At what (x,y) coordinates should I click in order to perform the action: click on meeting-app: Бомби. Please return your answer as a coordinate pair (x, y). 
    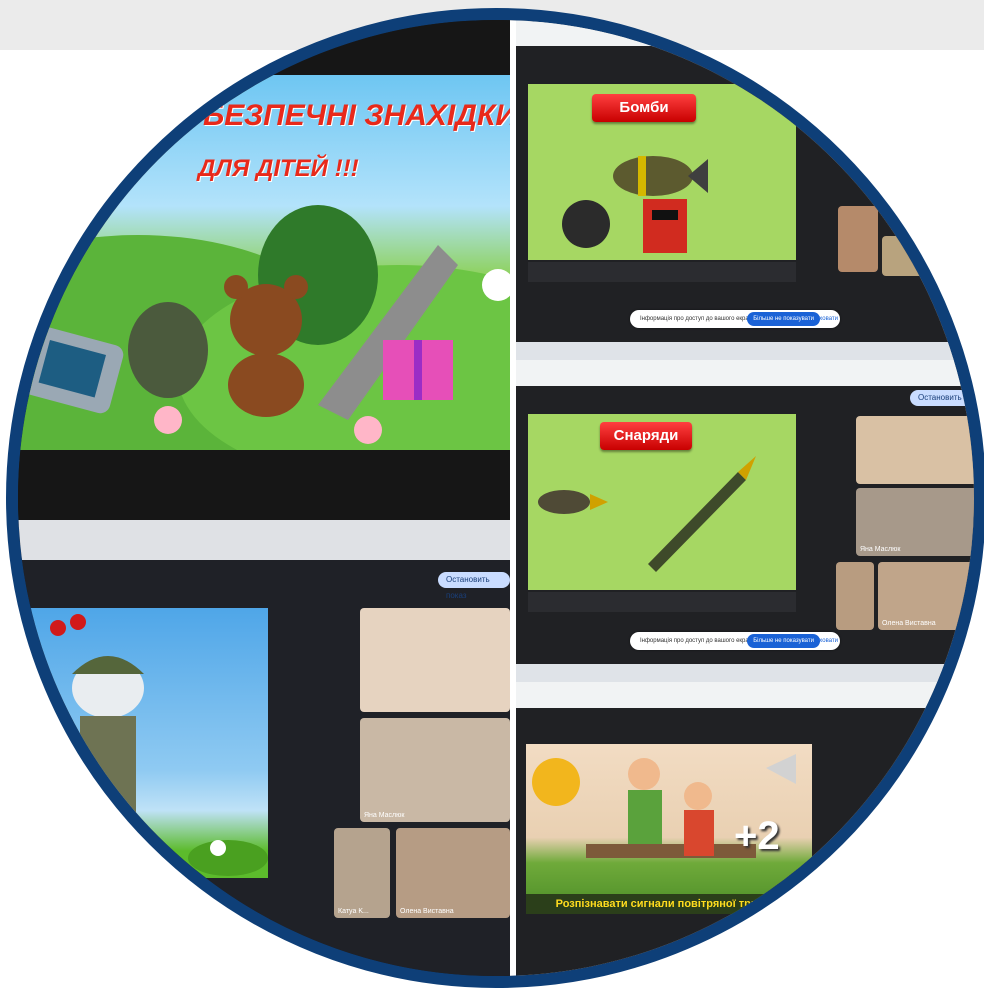
    Looking at the image, I should click on (745, 194).